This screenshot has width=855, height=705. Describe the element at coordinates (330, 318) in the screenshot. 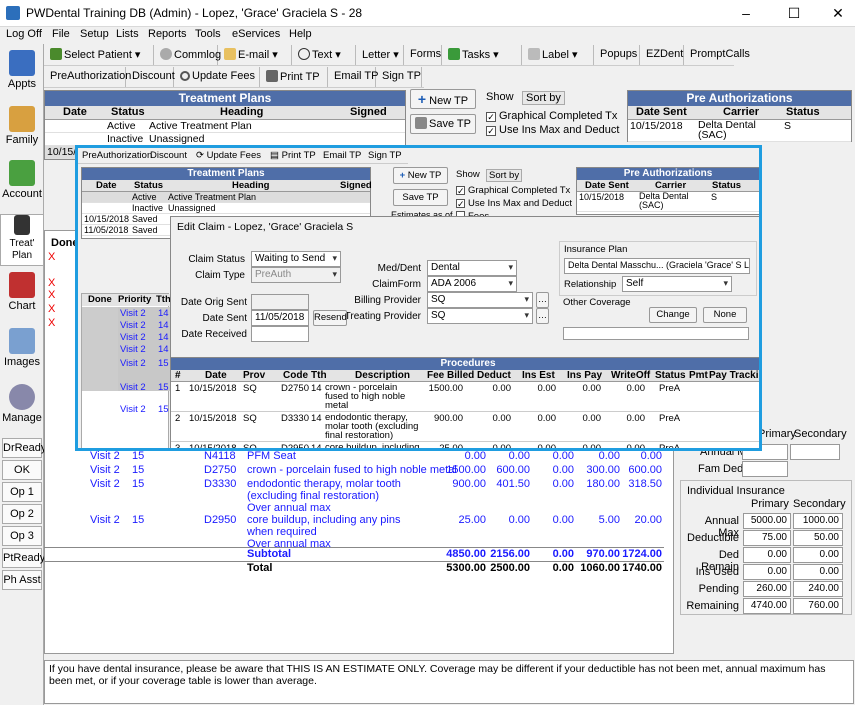

I see `resend-button: Resend` at that location.